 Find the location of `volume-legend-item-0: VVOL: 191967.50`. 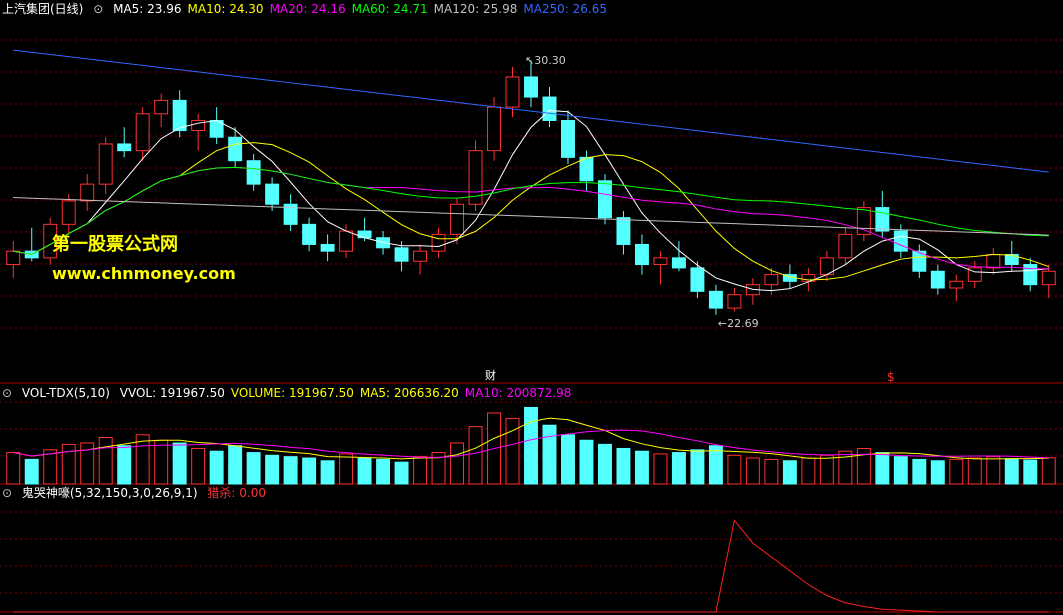

volume-legend-item-0: VVOL: 191967.50 is located at coordinates (172, 393).